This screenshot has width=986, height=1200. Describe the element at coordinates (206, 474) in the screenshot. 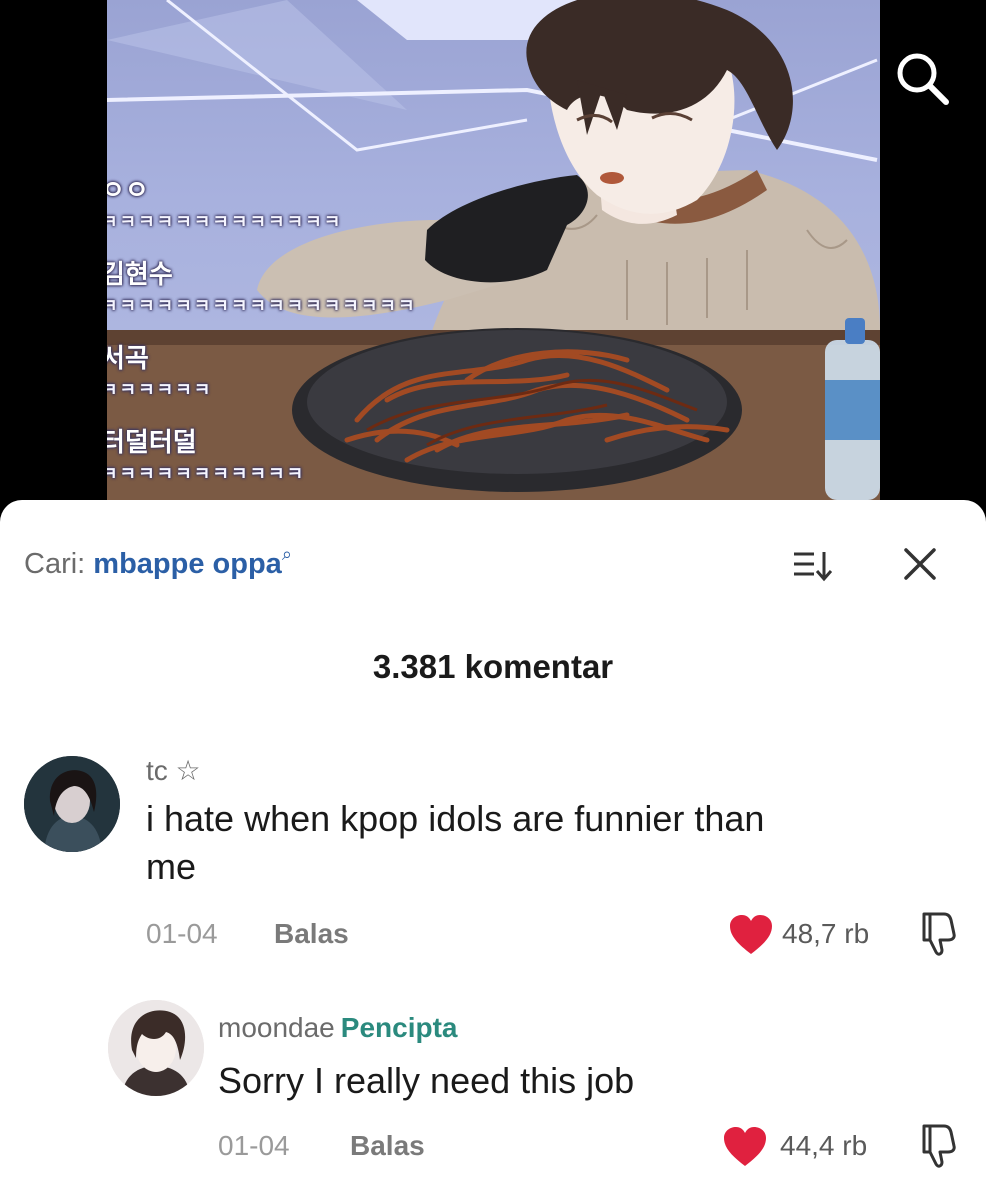

I see `chat-message: ㅋㅋㅋㅋㅋㅋㅋㅋㅋㅋㅋ` at that location.